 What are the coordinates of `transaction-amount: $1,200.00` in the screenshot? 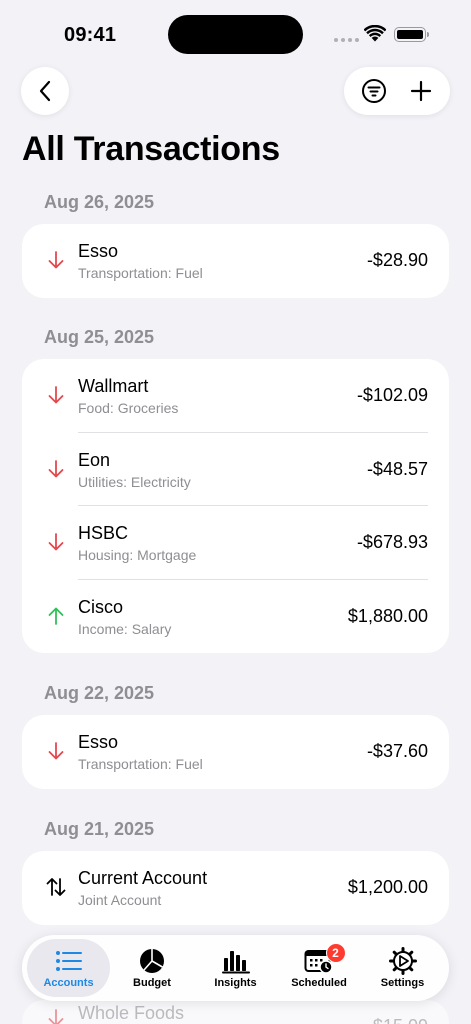 It's located at (387, 887).